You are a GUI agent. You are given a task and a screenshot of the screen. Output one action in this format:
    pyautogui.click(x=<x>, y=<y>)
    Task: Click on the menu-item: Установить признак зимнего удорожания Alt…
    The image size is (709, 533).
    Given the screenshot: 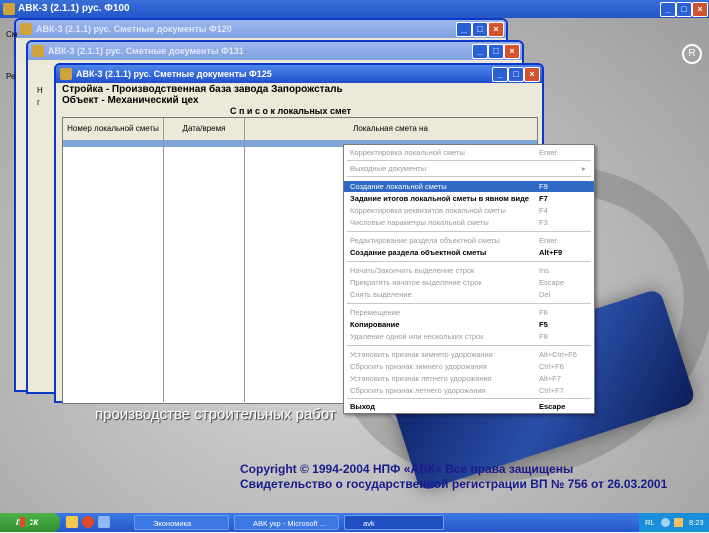 What is the action you would take?
    pyautogui.click(x=469, y=354)
    